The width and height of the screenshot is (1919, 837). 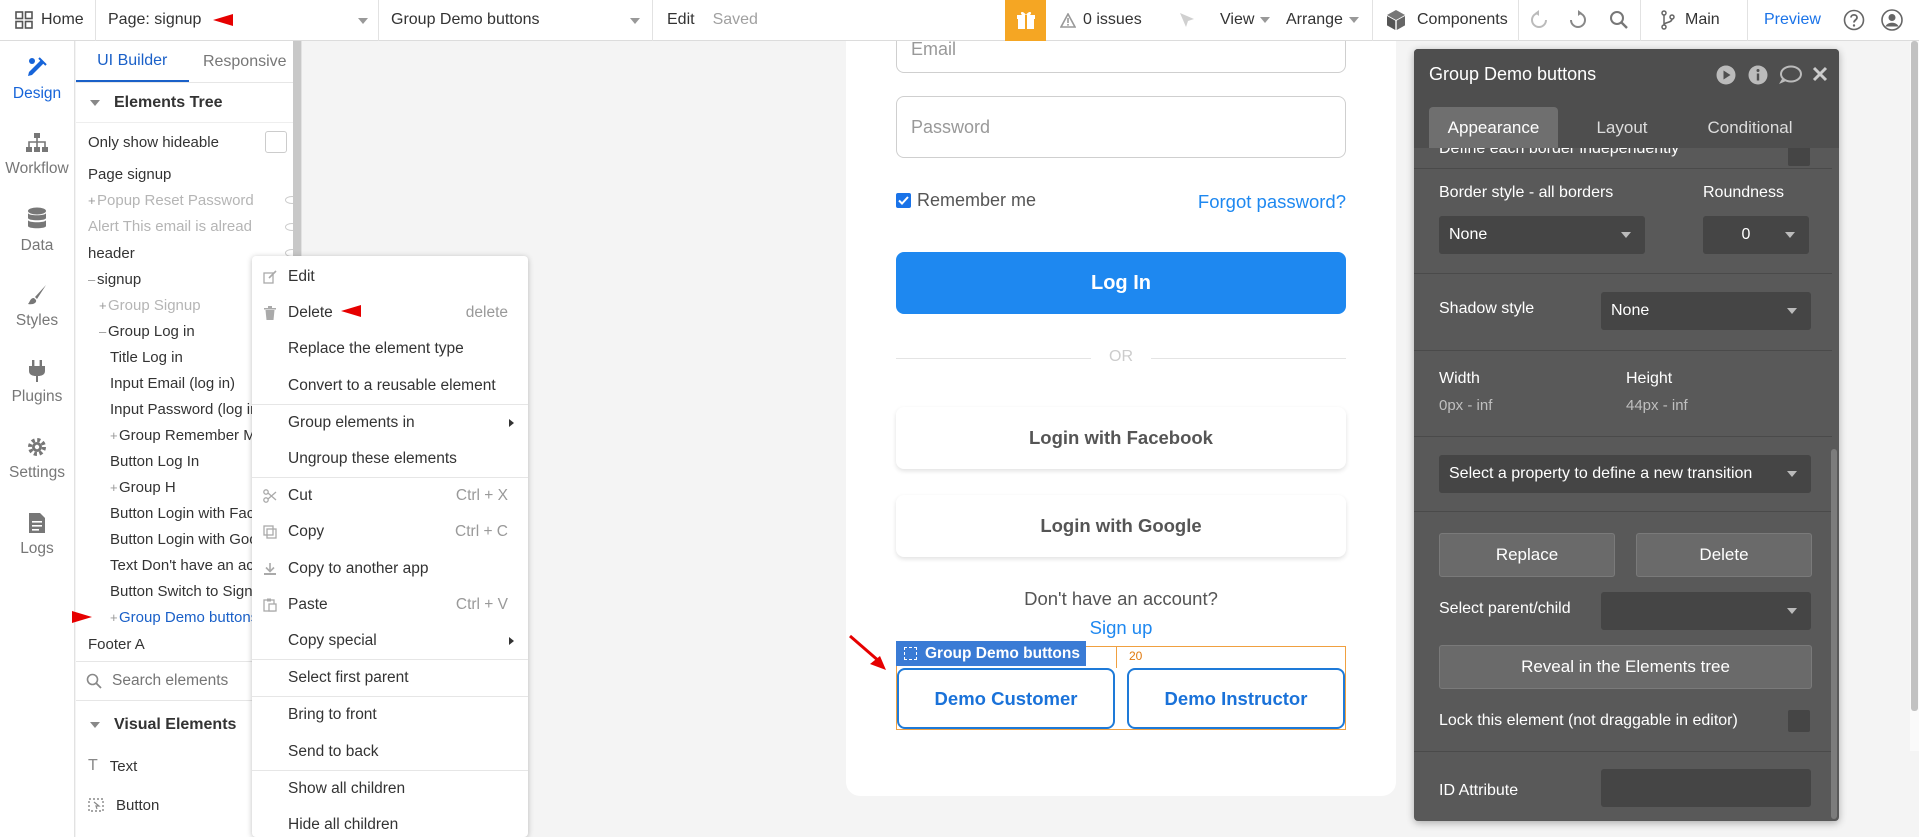 I want to click on property-panel-scrollbar, so click(x=1834, y=634).